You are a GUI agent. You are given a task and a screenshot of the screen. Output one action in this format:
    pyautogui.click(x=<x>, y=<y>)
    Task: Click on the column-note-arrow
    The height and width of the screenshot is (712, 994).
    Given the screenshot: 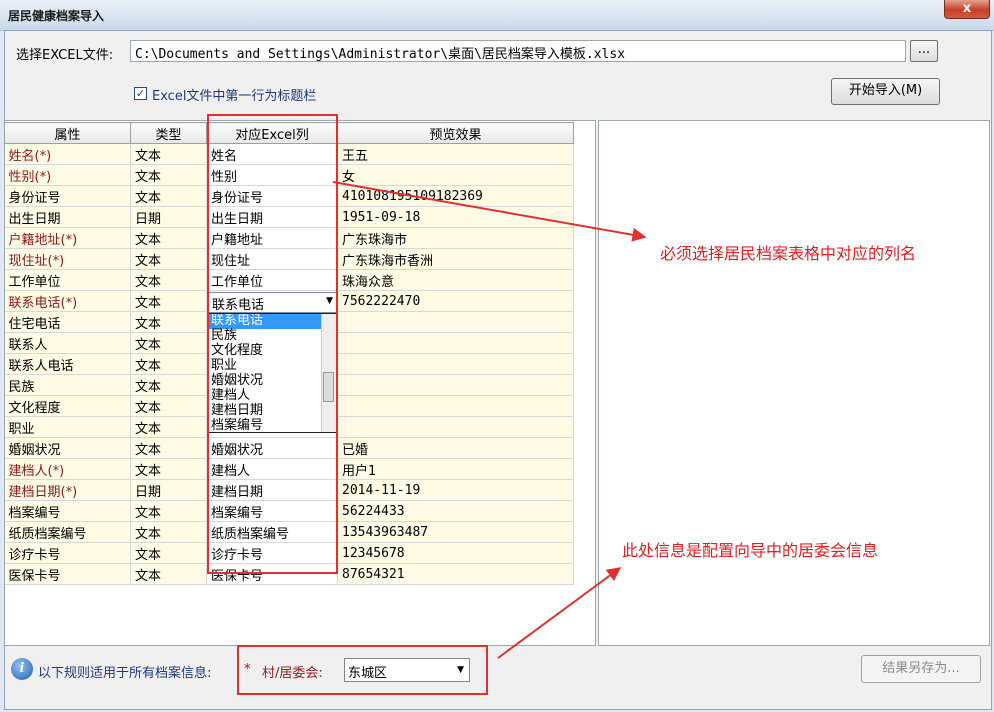 What is the action you would take?
    pyautogui.click(x=489, y=211)
    